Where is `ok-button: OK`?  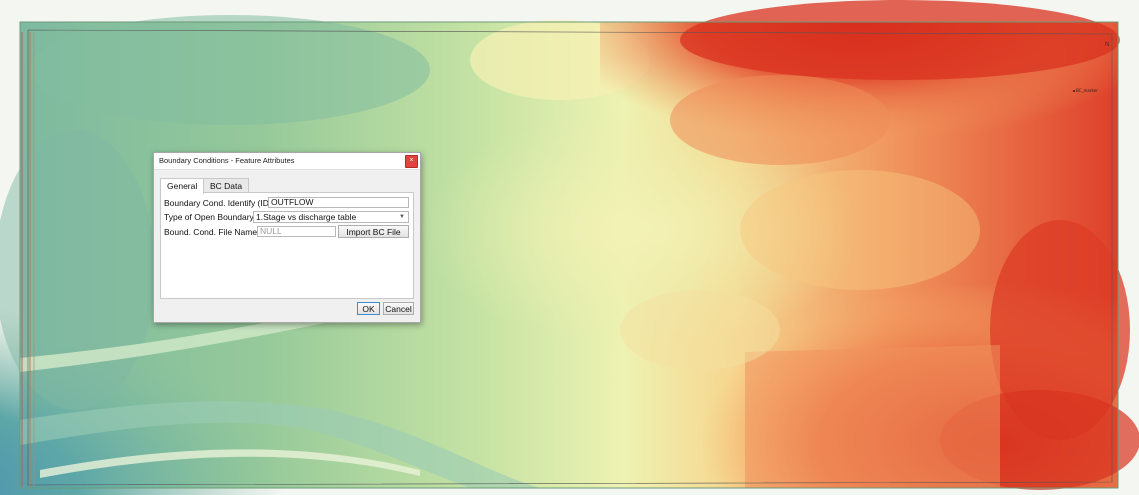
ok-button: OK is located at coordinates (368, 308).